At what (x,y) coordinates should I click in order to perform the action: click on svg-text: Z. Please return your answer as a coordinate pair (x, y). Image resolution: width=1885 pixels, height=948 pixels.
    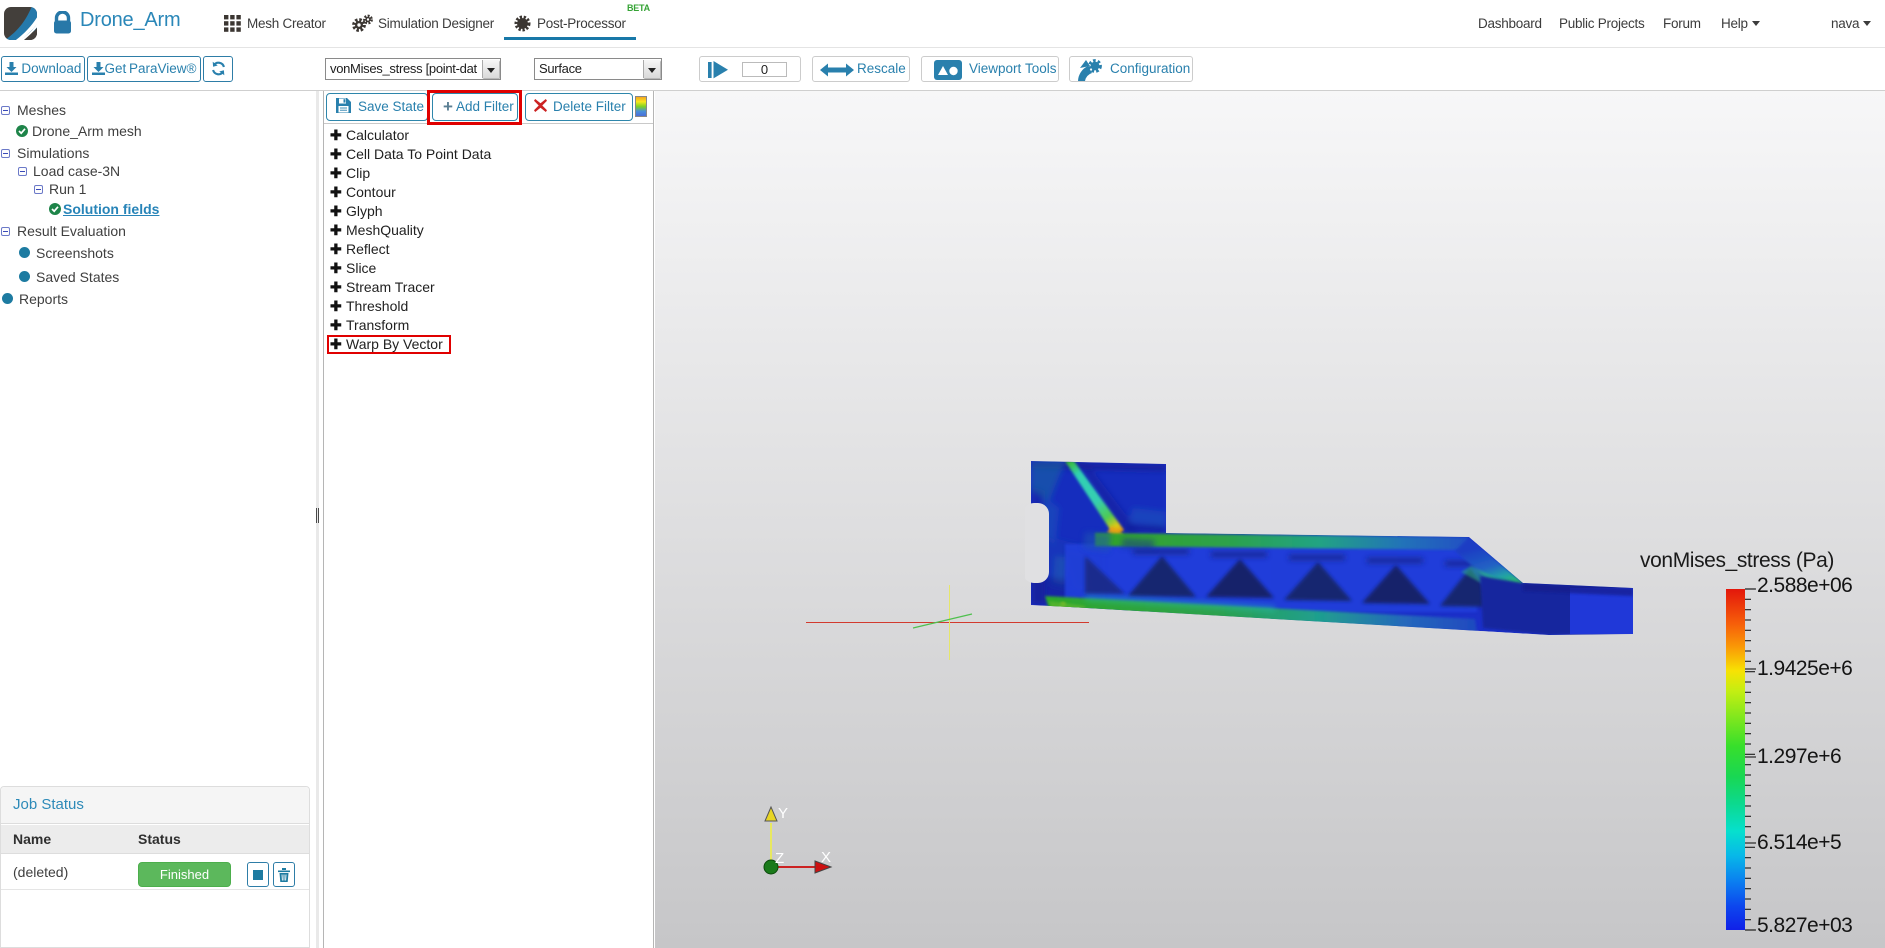
    Looking at the image, I should click on (779, 858).